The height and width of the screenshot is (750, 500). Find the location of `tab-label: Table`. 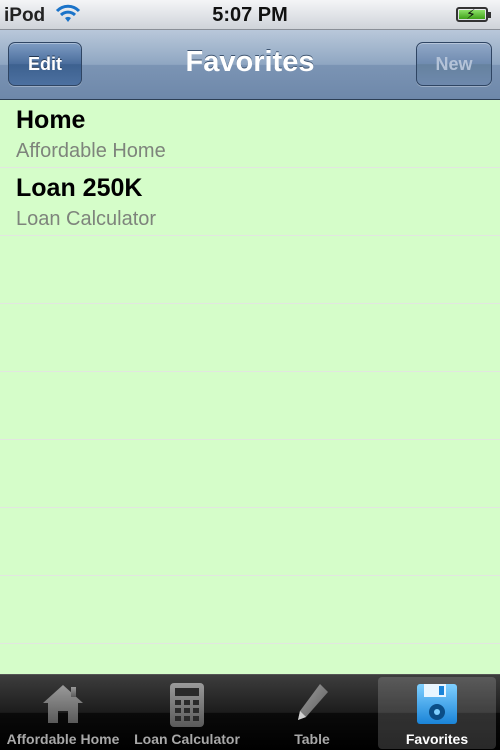

tab-label: Table is located at coordinates (312, 739).